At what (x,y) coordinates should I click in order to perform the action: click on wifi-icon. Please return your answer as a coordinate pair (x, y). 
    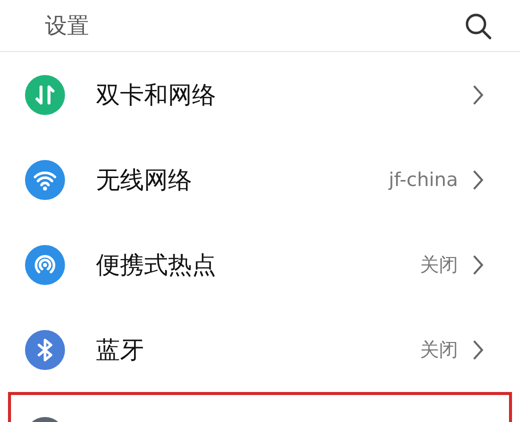
    Looking at the image, I should click on (45, 180).